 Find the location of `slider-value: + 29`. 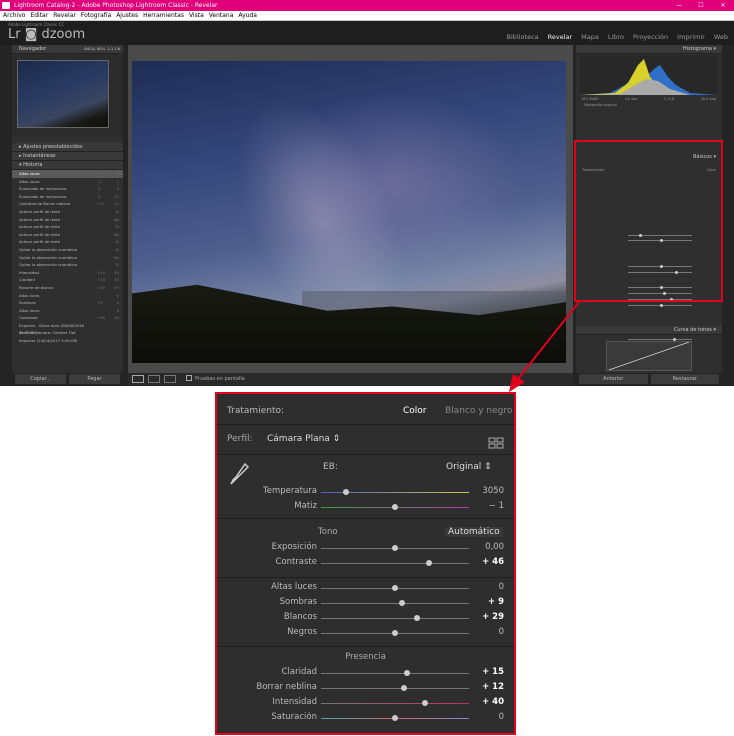

slider-value: + 29 is located at coordinates (484, 617).